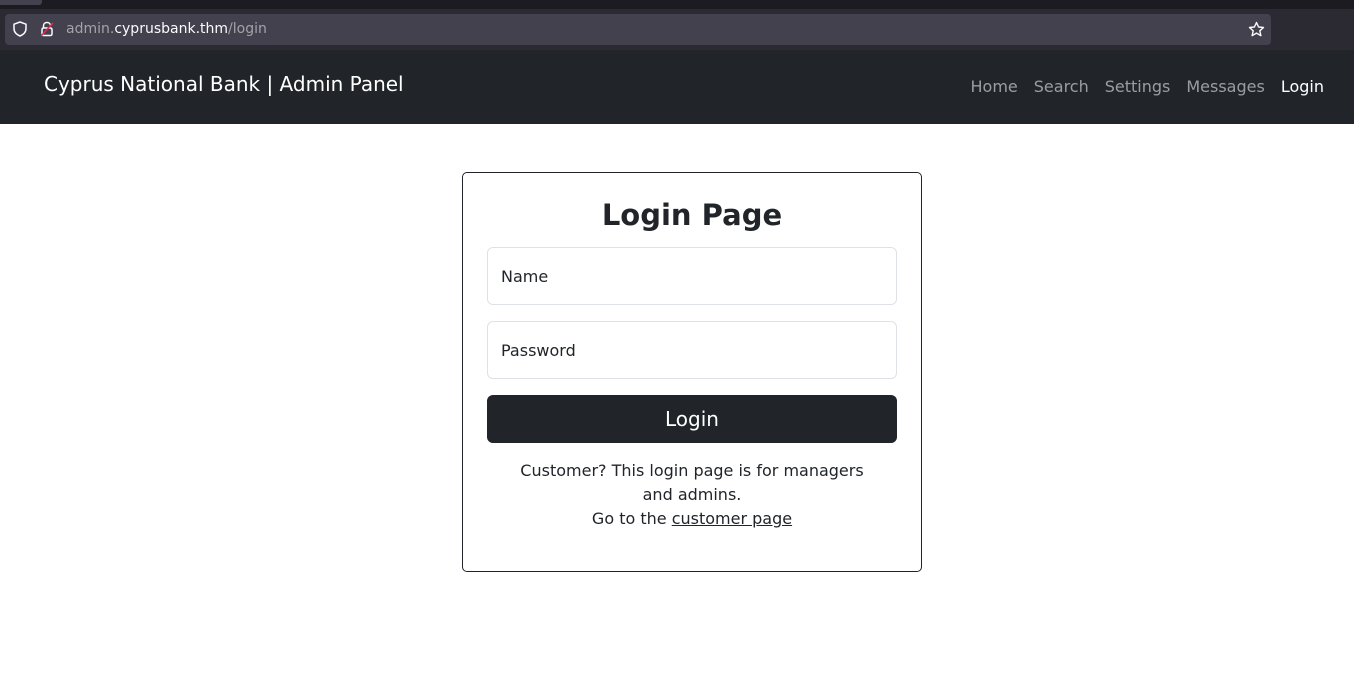 This screenshot has width=1354, height=689. What do you see at coordinates (677, 4) in the screenshot?
I see `tab-strip` at bounding box center [677, 4].